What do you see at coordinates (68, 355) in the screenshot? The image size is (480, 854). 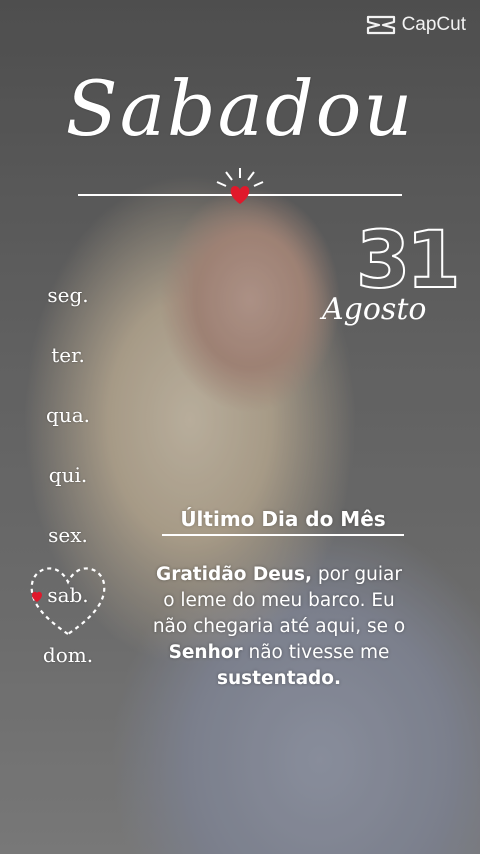 I see `weekday-tue: ter.` at bounding box center [68, 355].